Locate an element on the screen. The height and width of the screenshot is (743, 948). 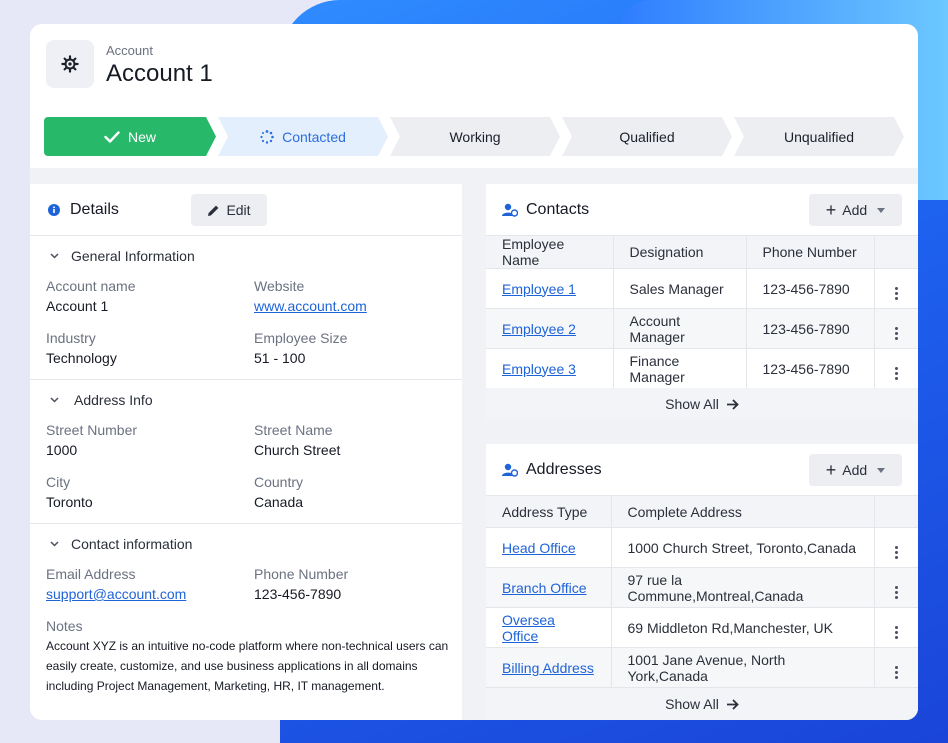
stage-label: Unqualified is located at coordinates (819, 136).